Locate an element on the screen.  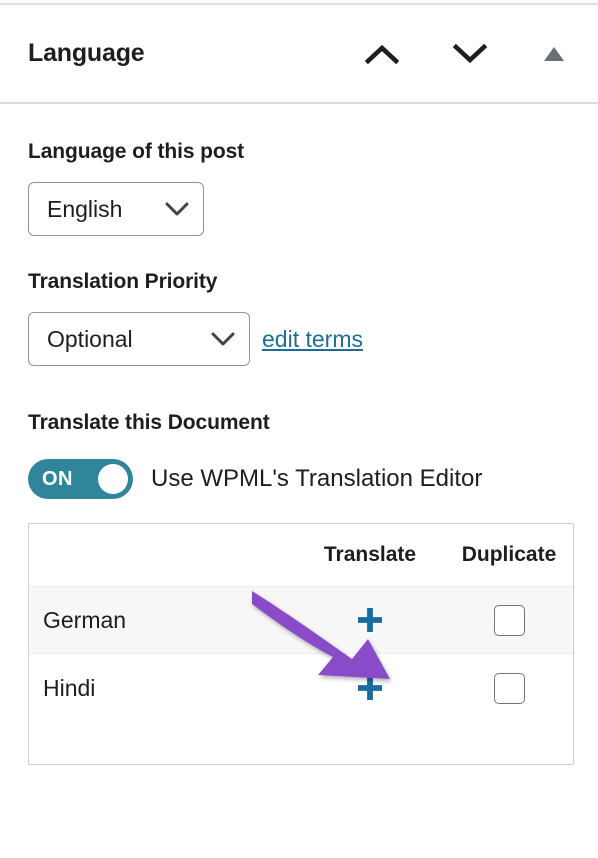
column-header-translate: Translate is located at coordinates (370, 554).